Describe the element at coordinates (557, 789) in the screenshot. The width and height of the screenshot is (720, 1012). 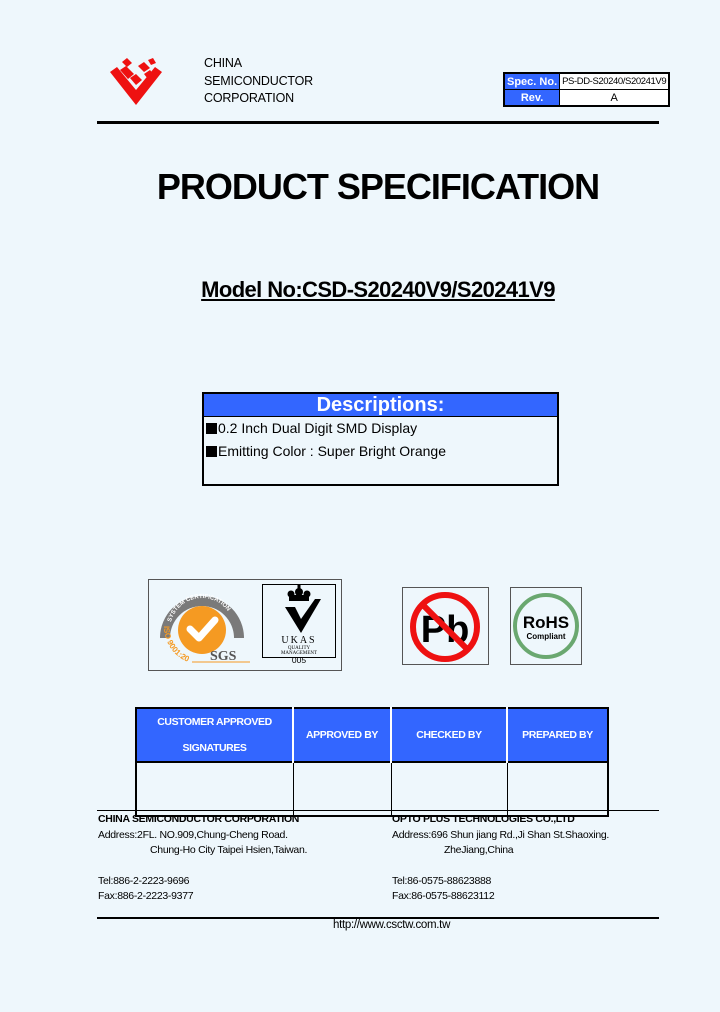
I see `prepared-by-cell` at that location.